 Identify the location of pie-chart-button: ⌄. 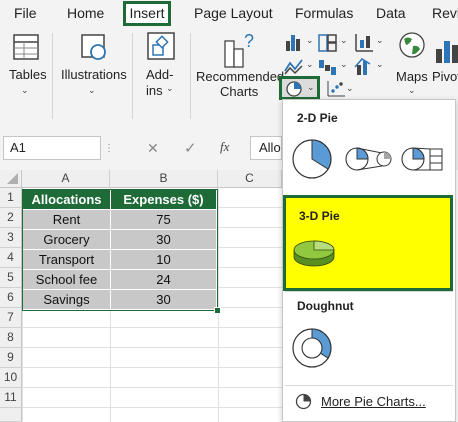
(299, 88).